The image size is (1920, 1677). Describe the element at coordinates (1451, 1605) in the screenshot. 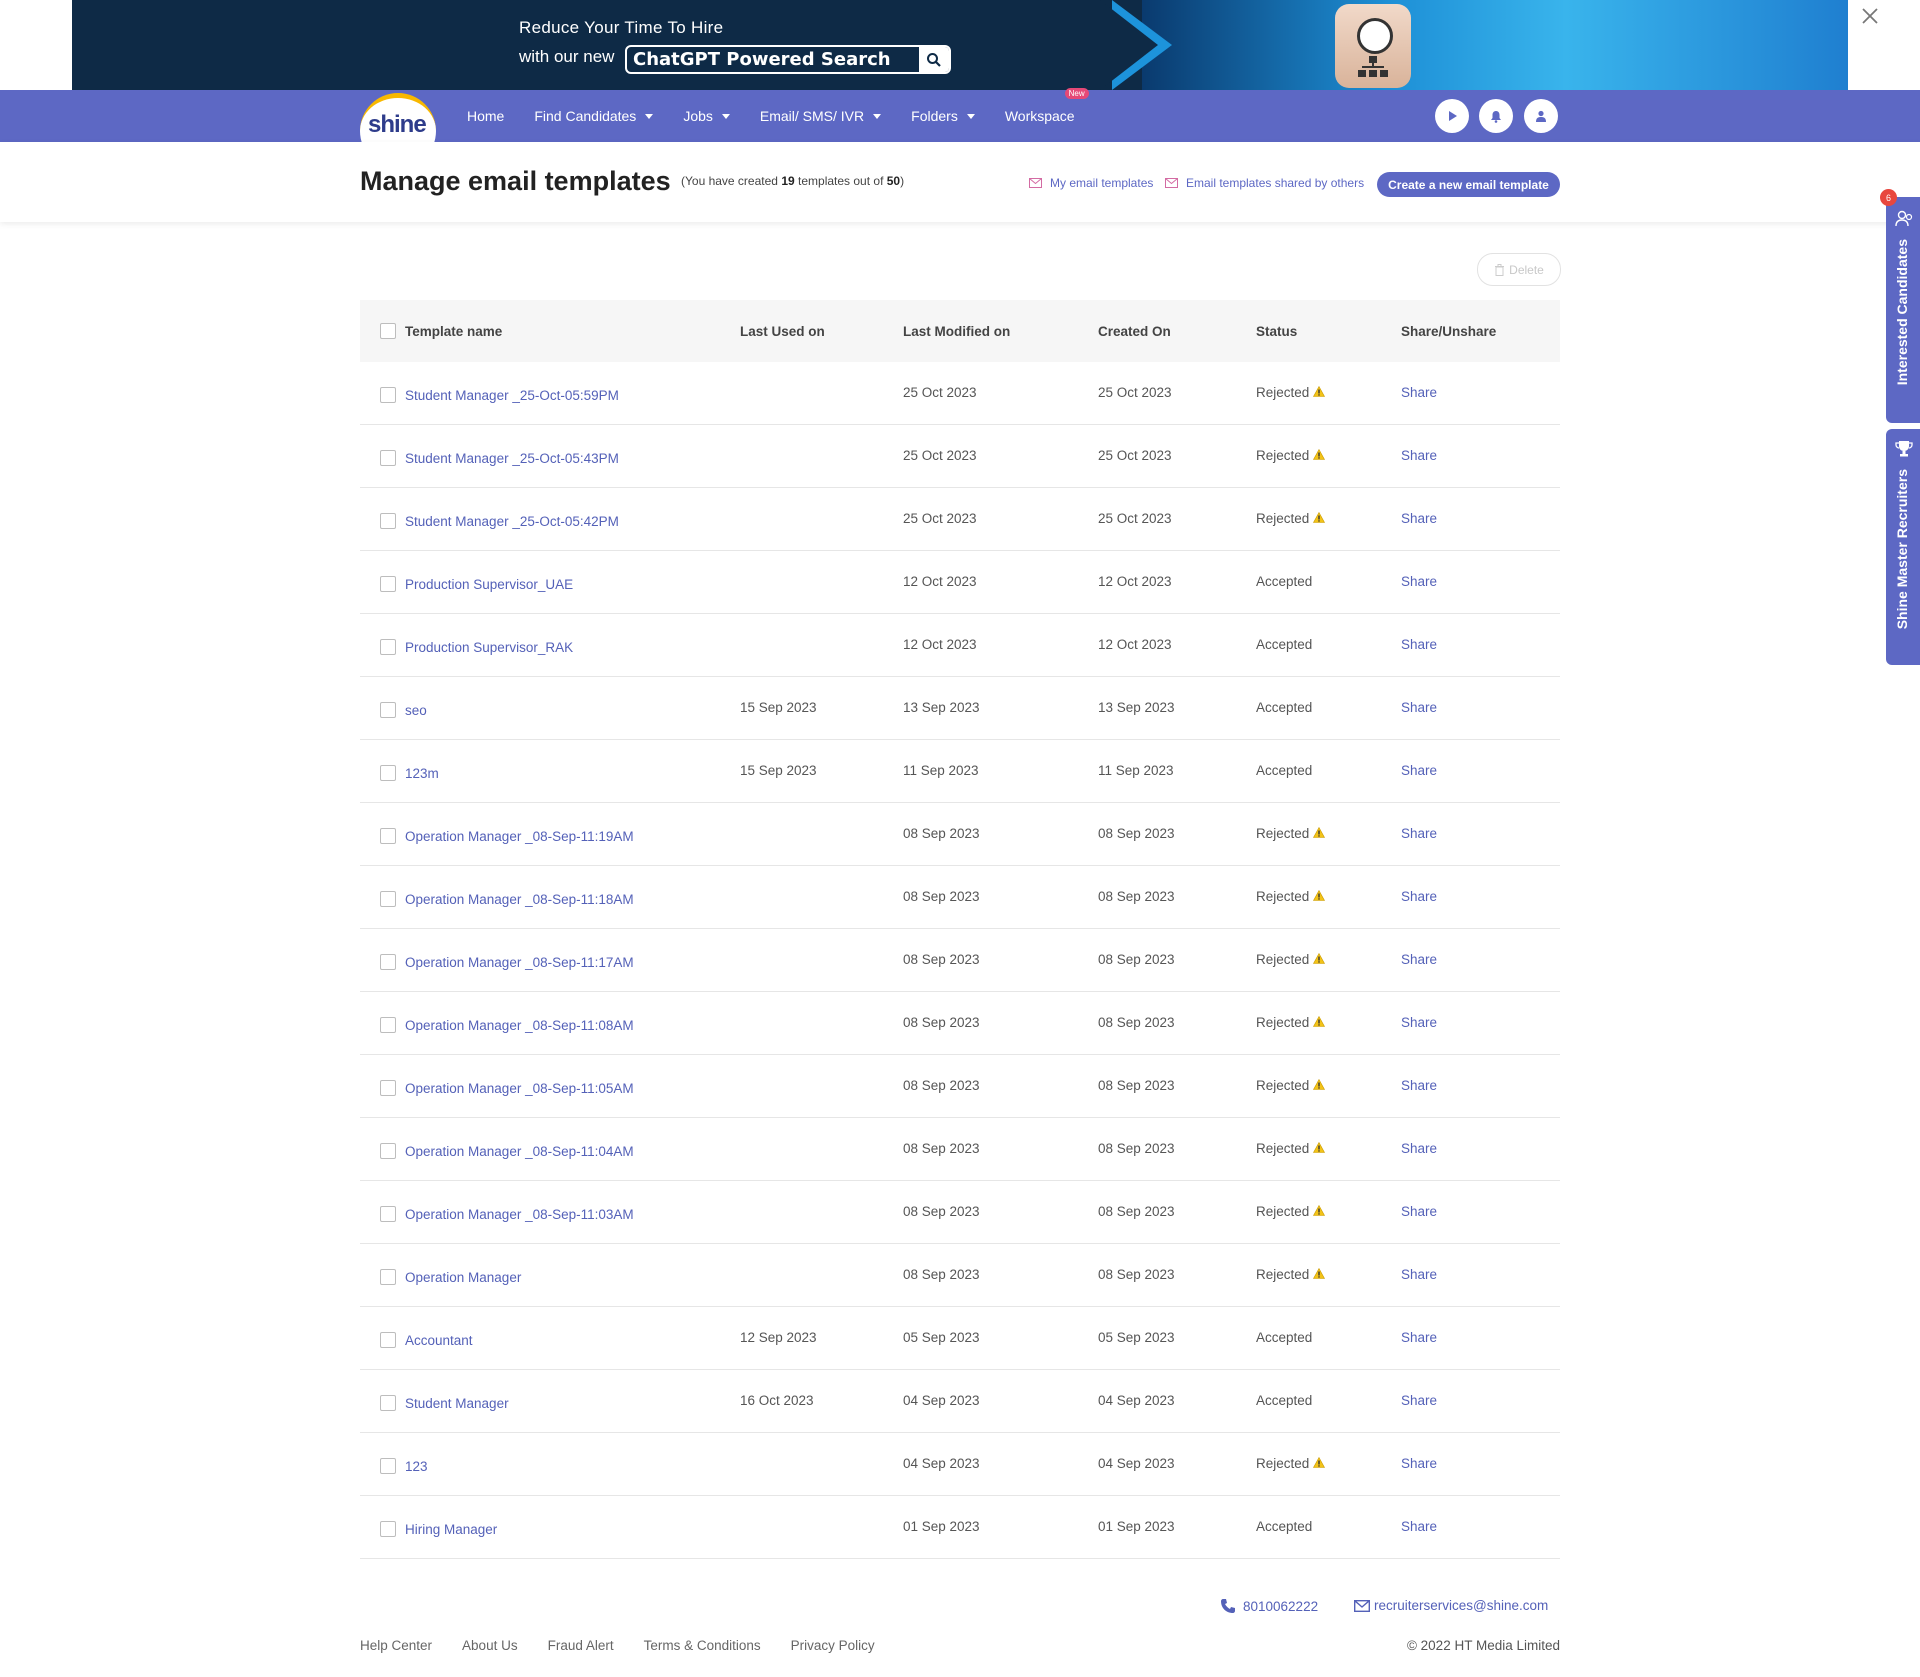

I see `footer-email: recruiterservices@shine.com` at that location.